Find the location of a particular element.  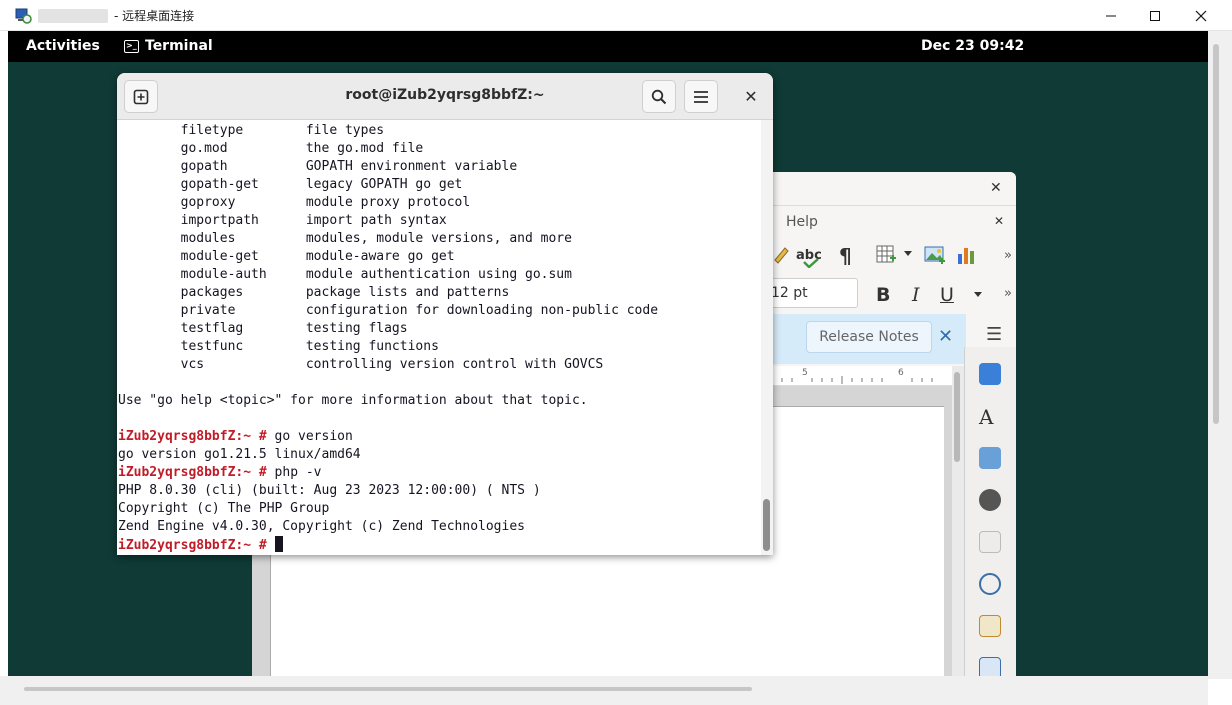

terminal-line: go version go1.21.5 linux/amd64 is located at coordinates (439, 455).